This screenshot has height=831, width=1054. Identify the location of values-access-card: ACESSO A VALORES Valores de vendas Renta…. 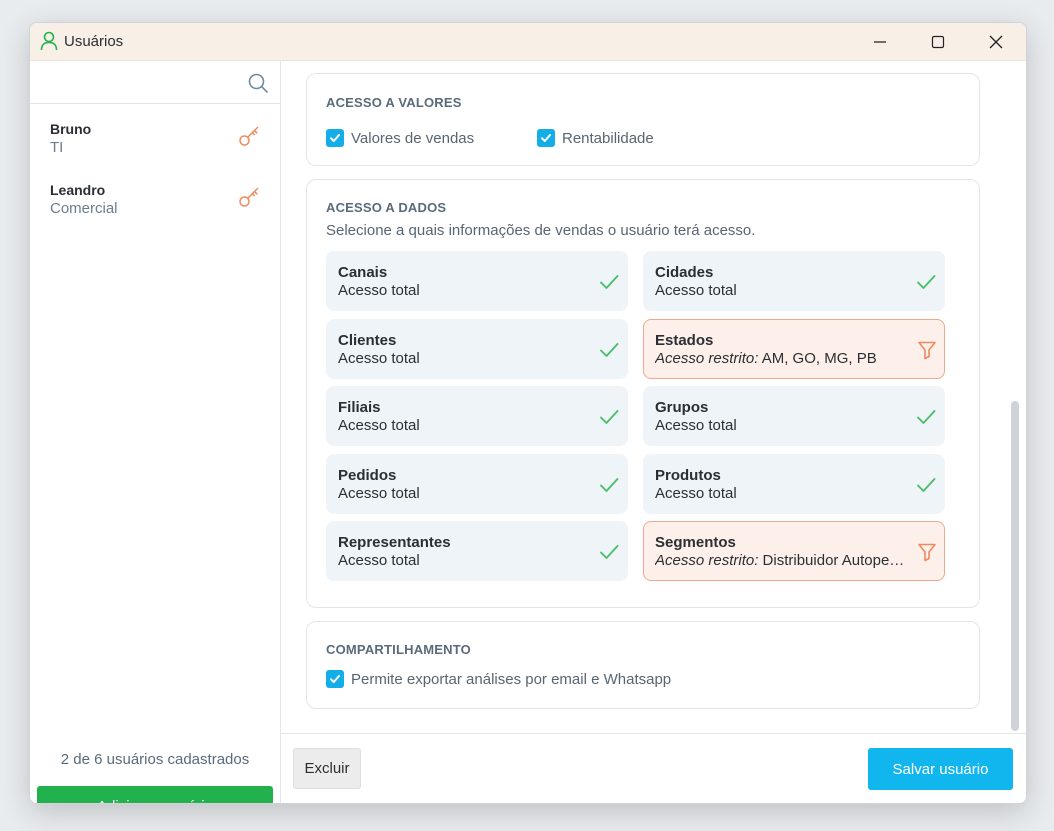
(643, 119).